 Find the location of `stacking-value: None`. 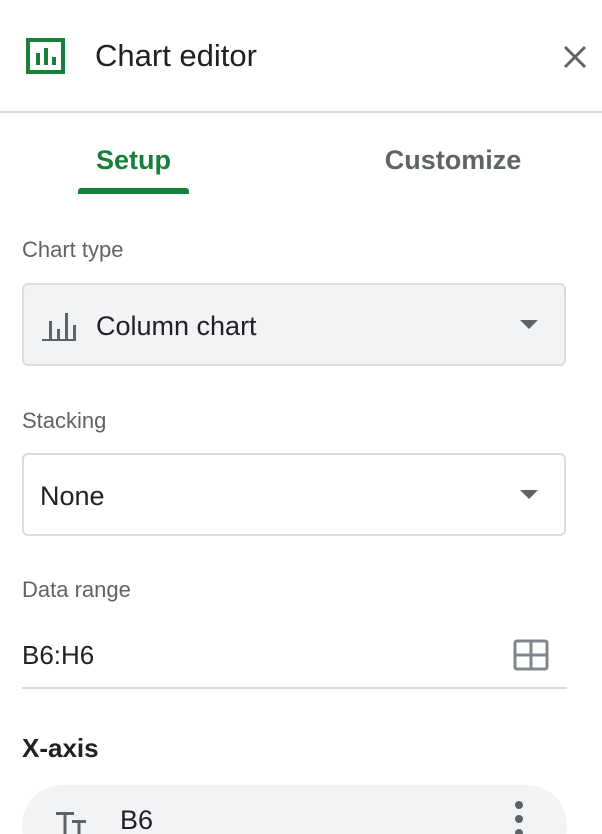

stacking-value: None is located at coordinates (72, 496).